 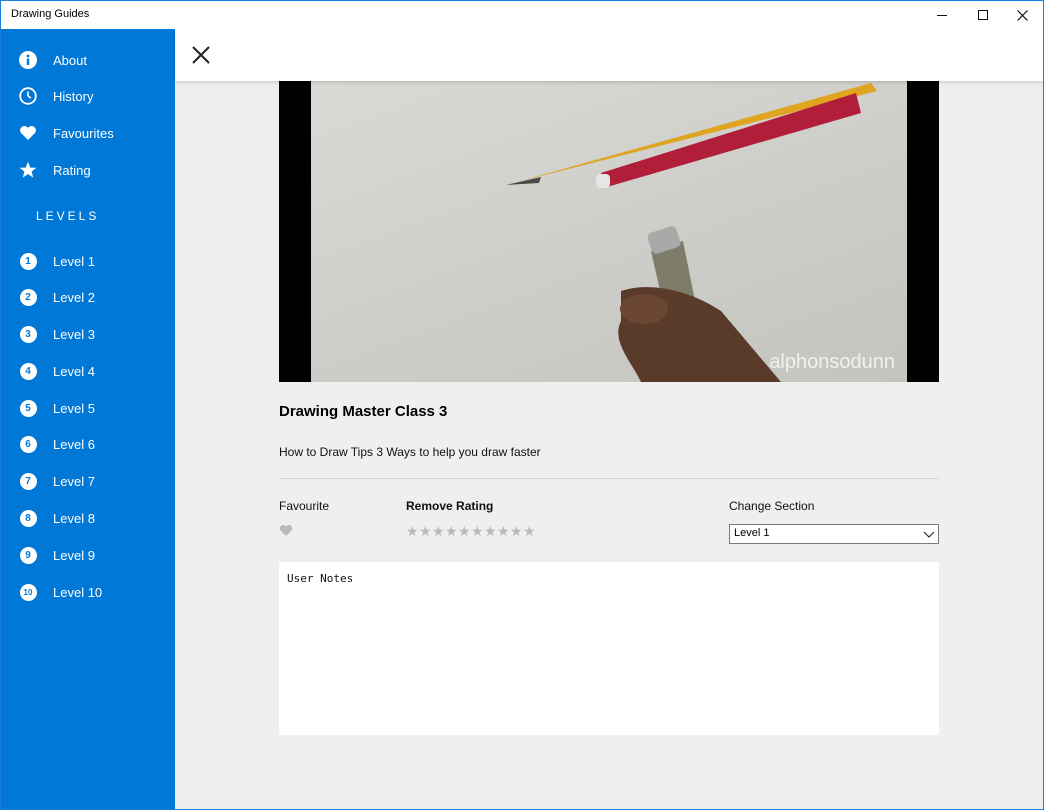 I want to click on heart-outline-icon, so click(x=286, y=530).